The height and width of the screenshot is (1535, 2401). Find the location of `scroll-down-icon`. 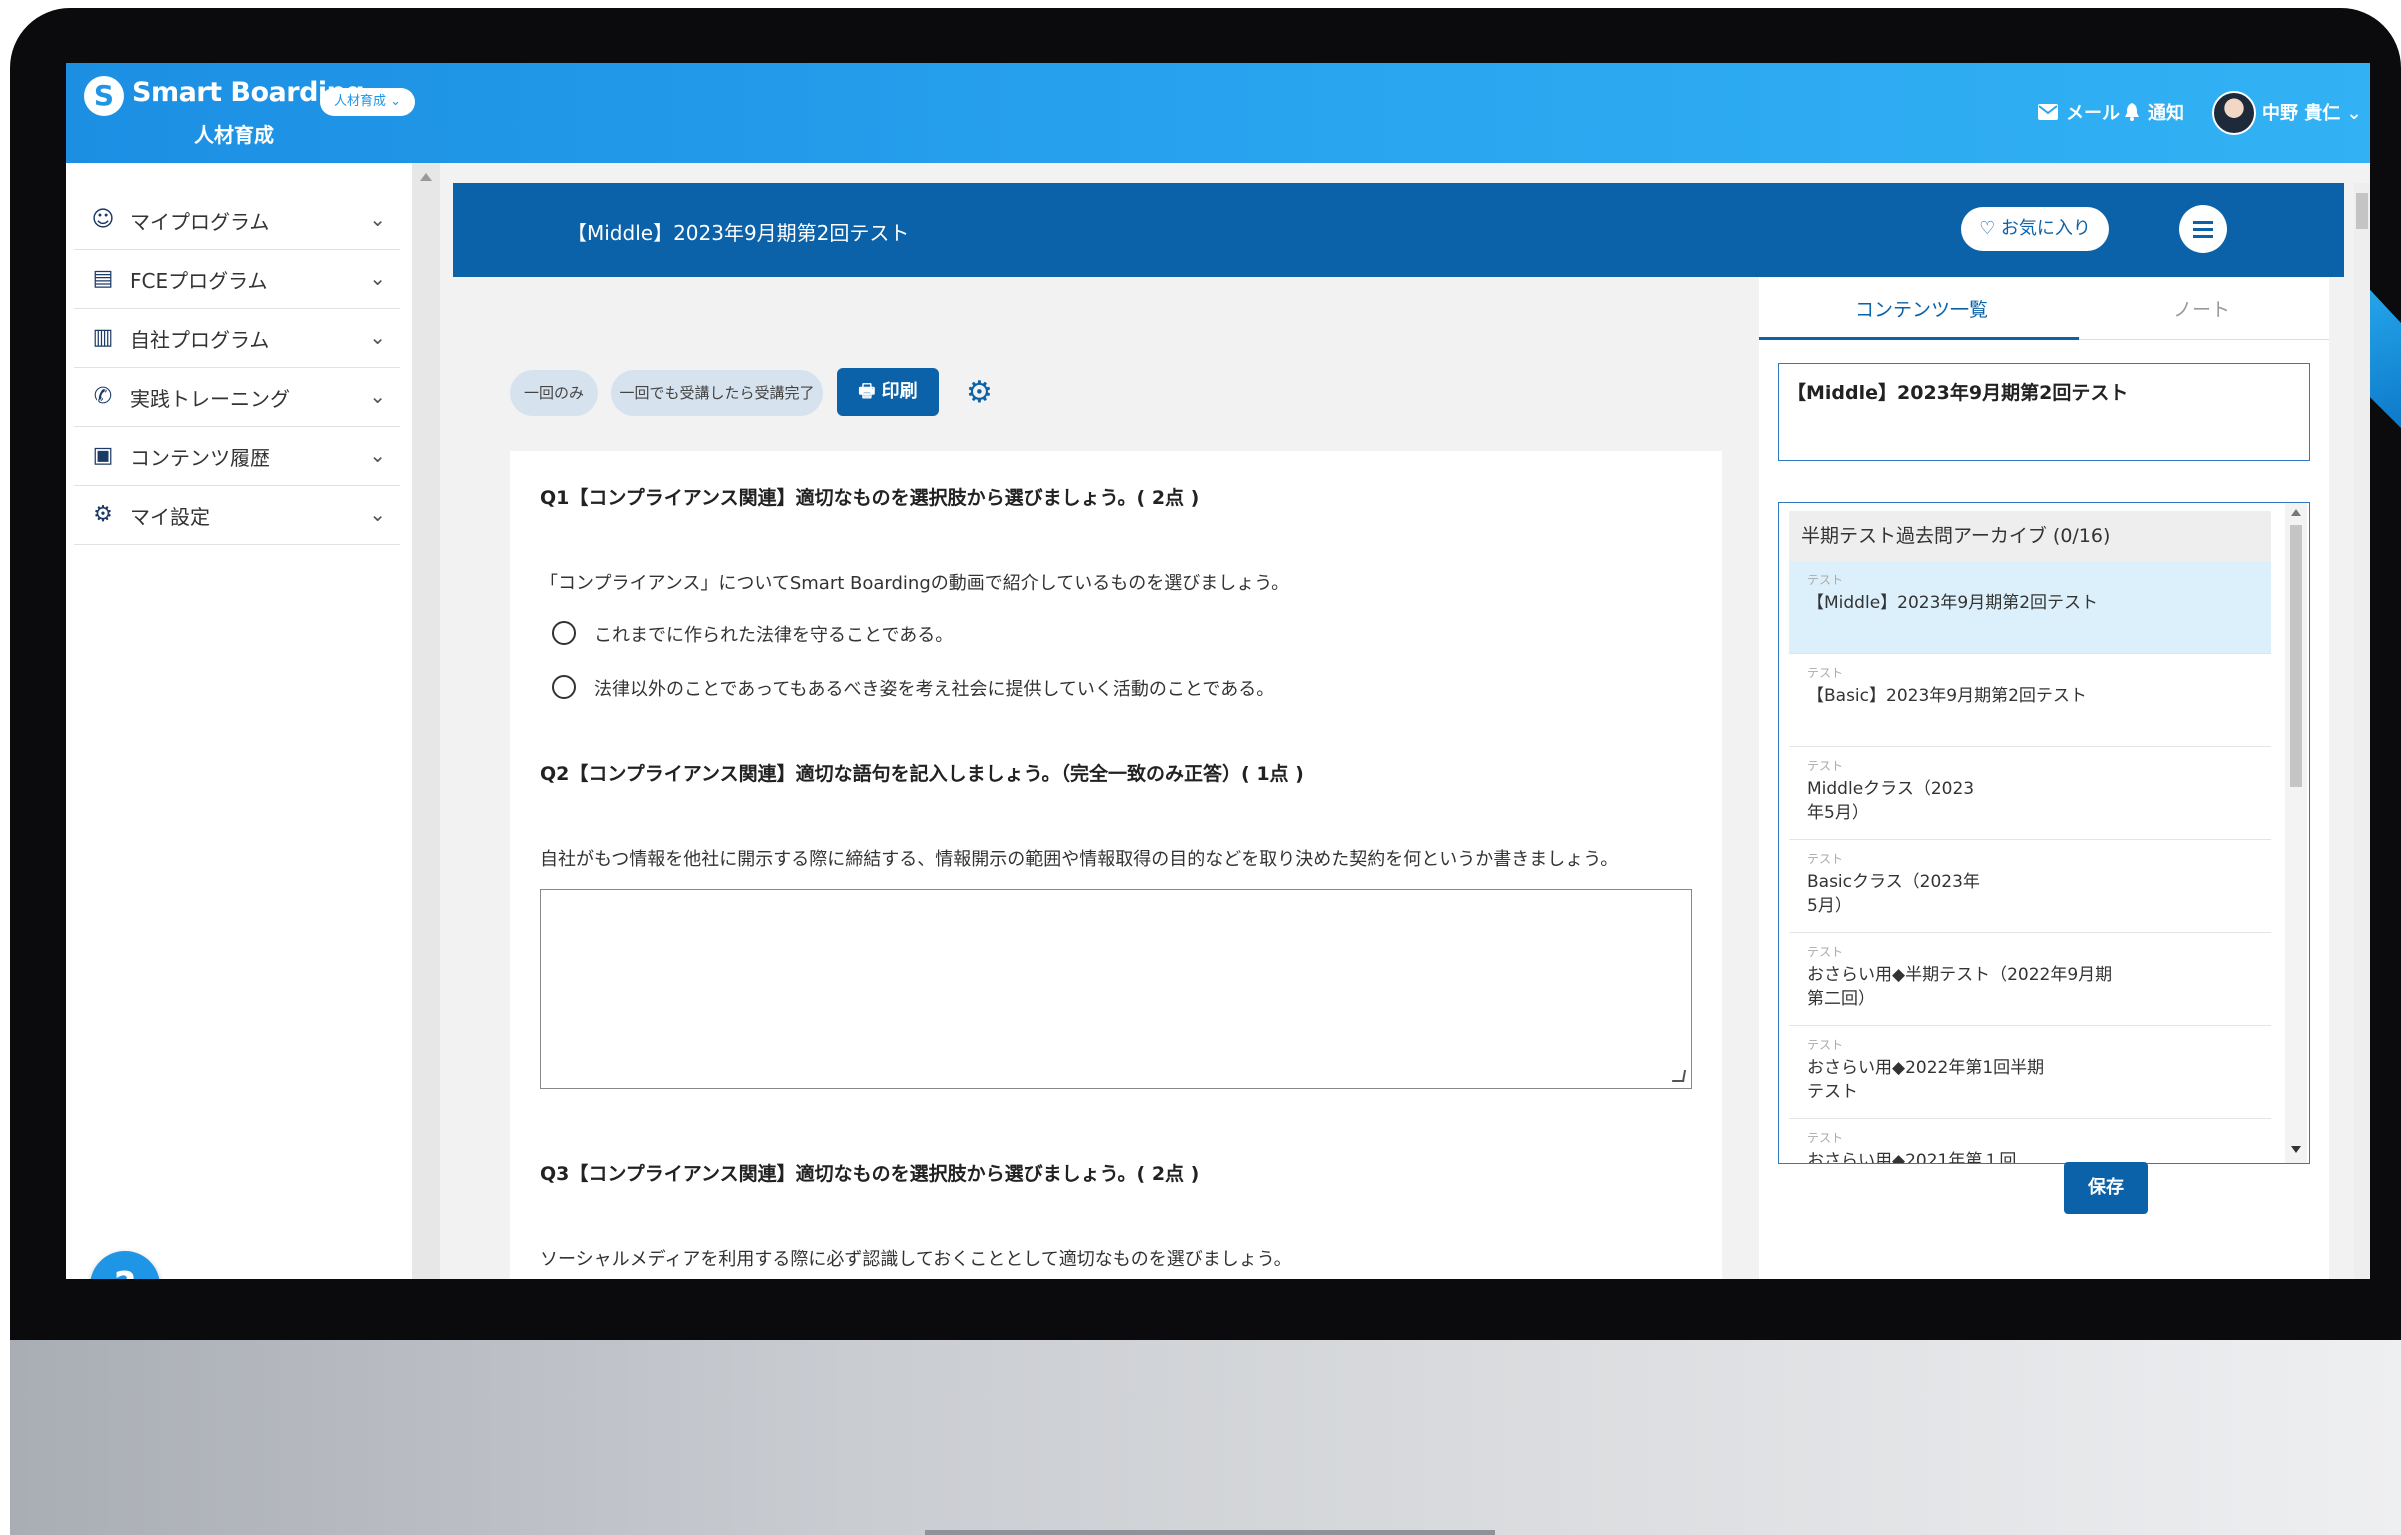

scroll-down-icon is located at coordinates (2296, 1149).